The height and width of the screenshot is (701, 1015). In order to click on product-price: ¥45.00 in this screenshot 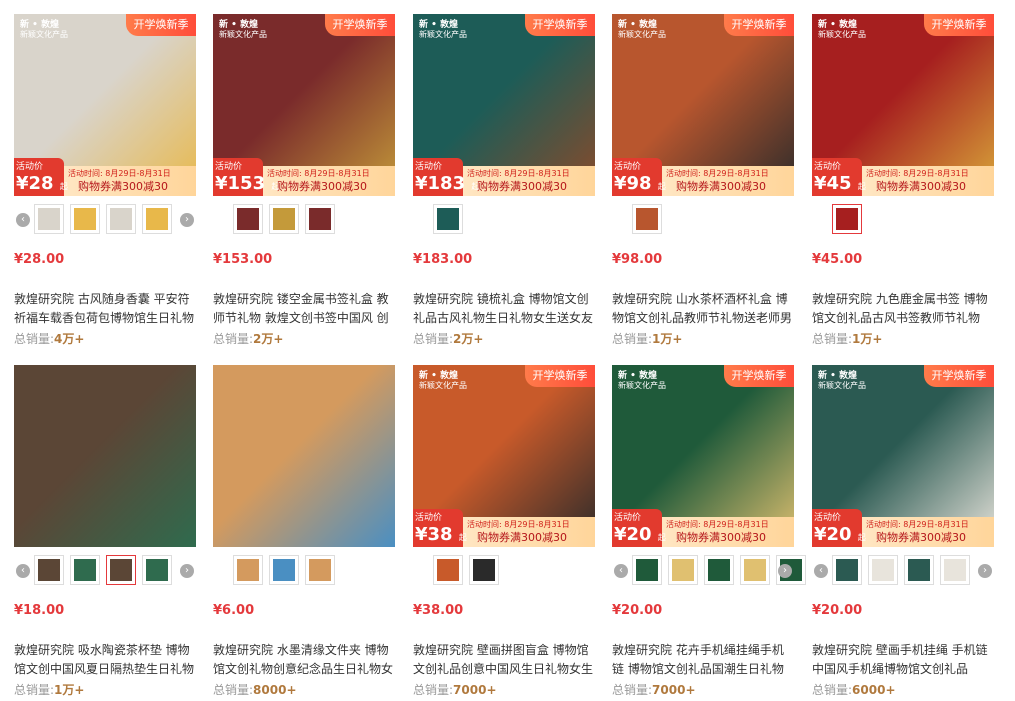, I will do `click(837, 259)`.